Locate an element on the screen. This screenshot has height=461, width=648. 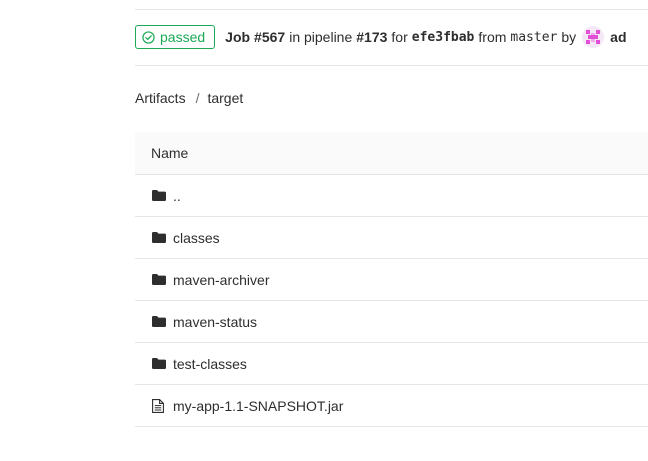
user-name-link: ad is located at coordinates (618, 37).